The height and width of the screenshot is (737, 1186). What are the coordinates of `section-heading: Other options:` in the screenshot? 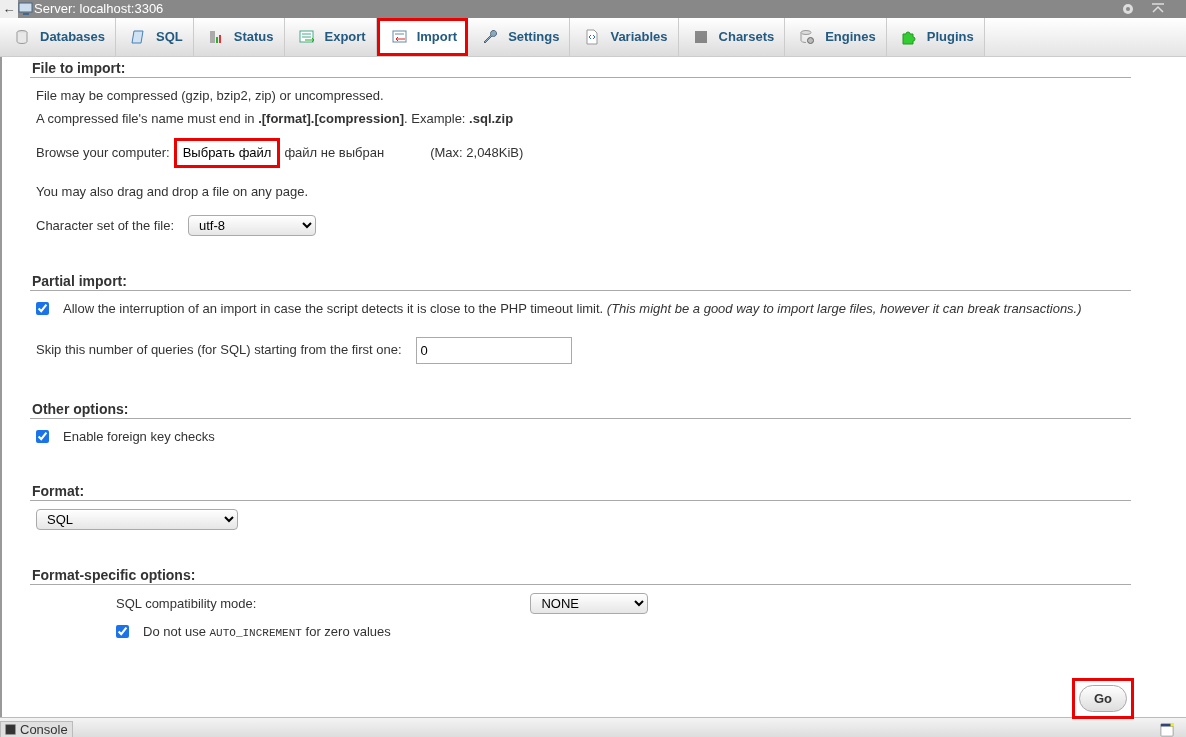 It's located at (580, 408).